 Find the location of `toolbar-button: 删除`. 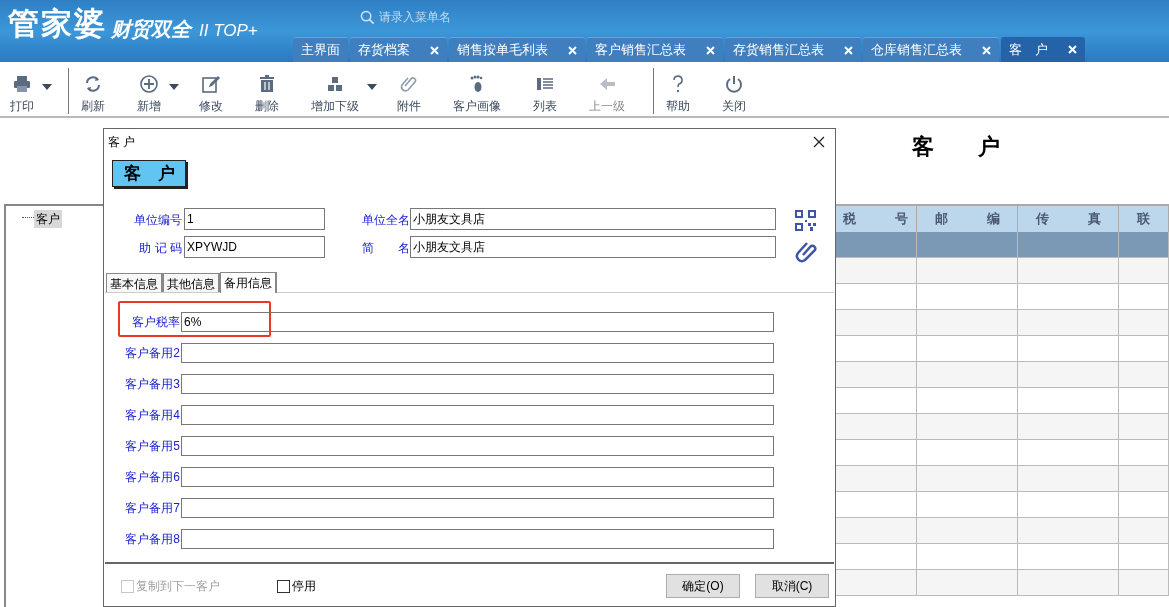

toolbar-button: 删除 is located at coordinates (267, 94).